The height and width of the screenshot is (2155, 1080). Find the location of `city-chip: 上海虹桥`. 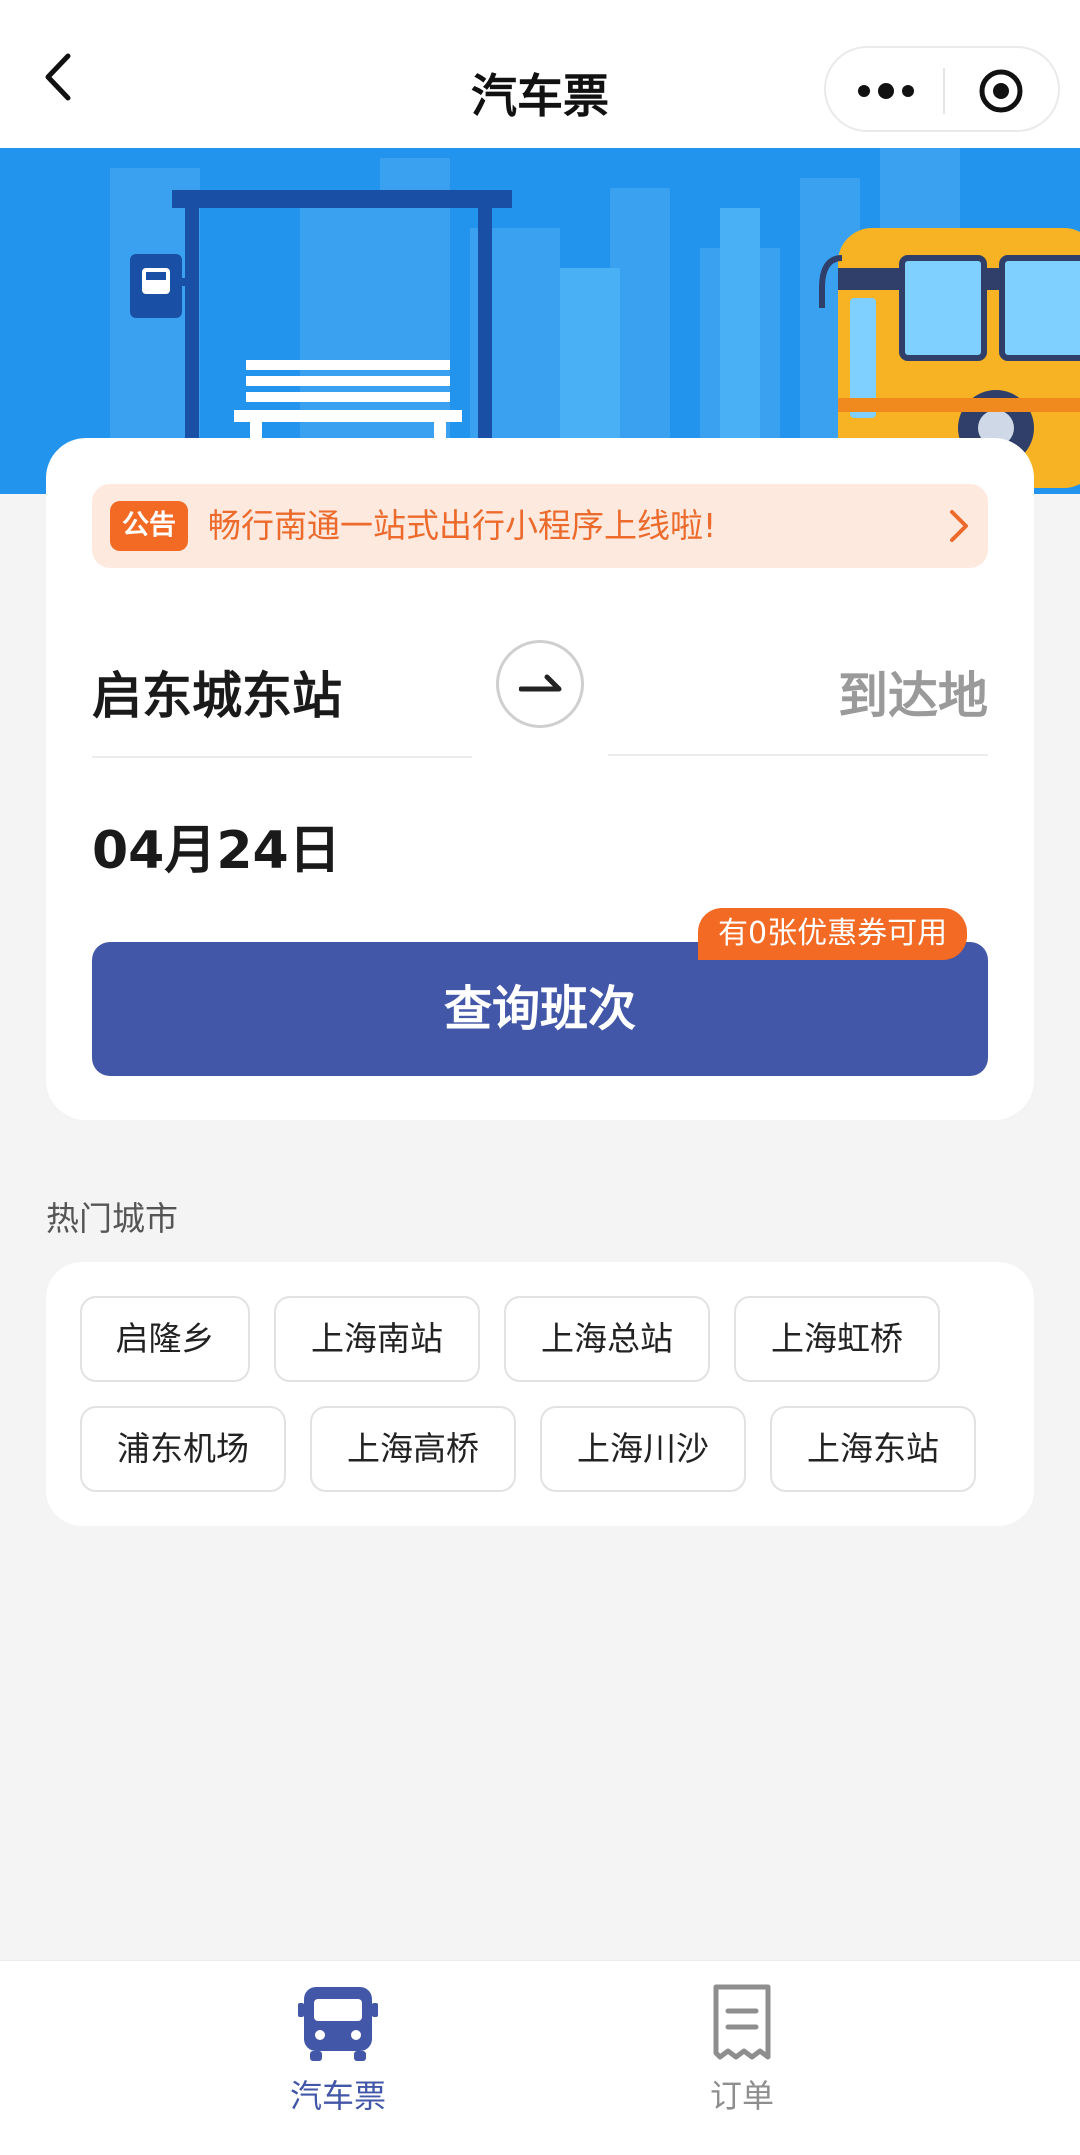

city-chip: 上海虹桥 is located at coordinates (837, 1339).